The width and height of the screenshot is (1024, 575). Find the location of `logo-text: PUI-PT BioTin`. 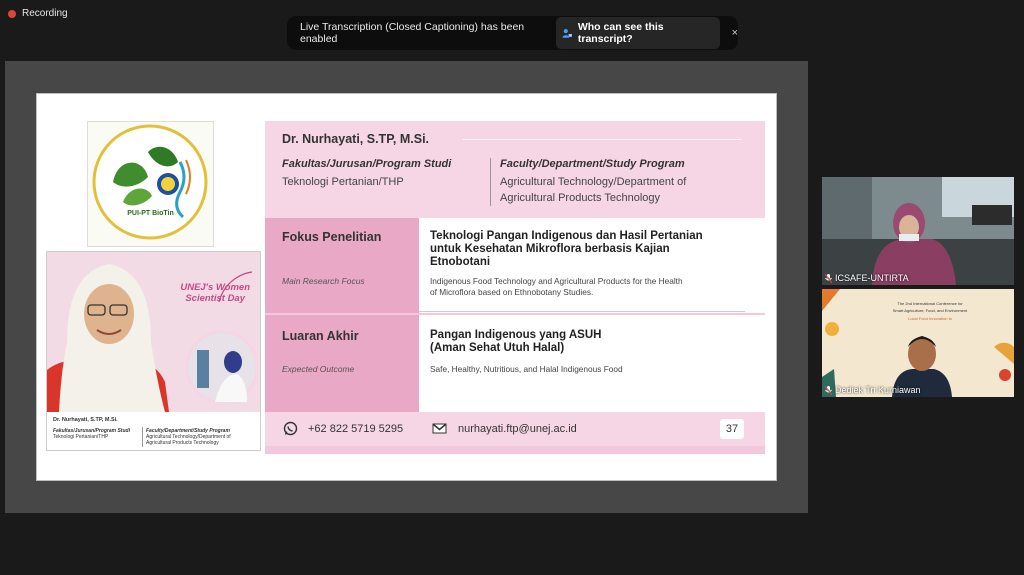

logo-text: PUI-PT BioTin is located at coordinates (150, 213).